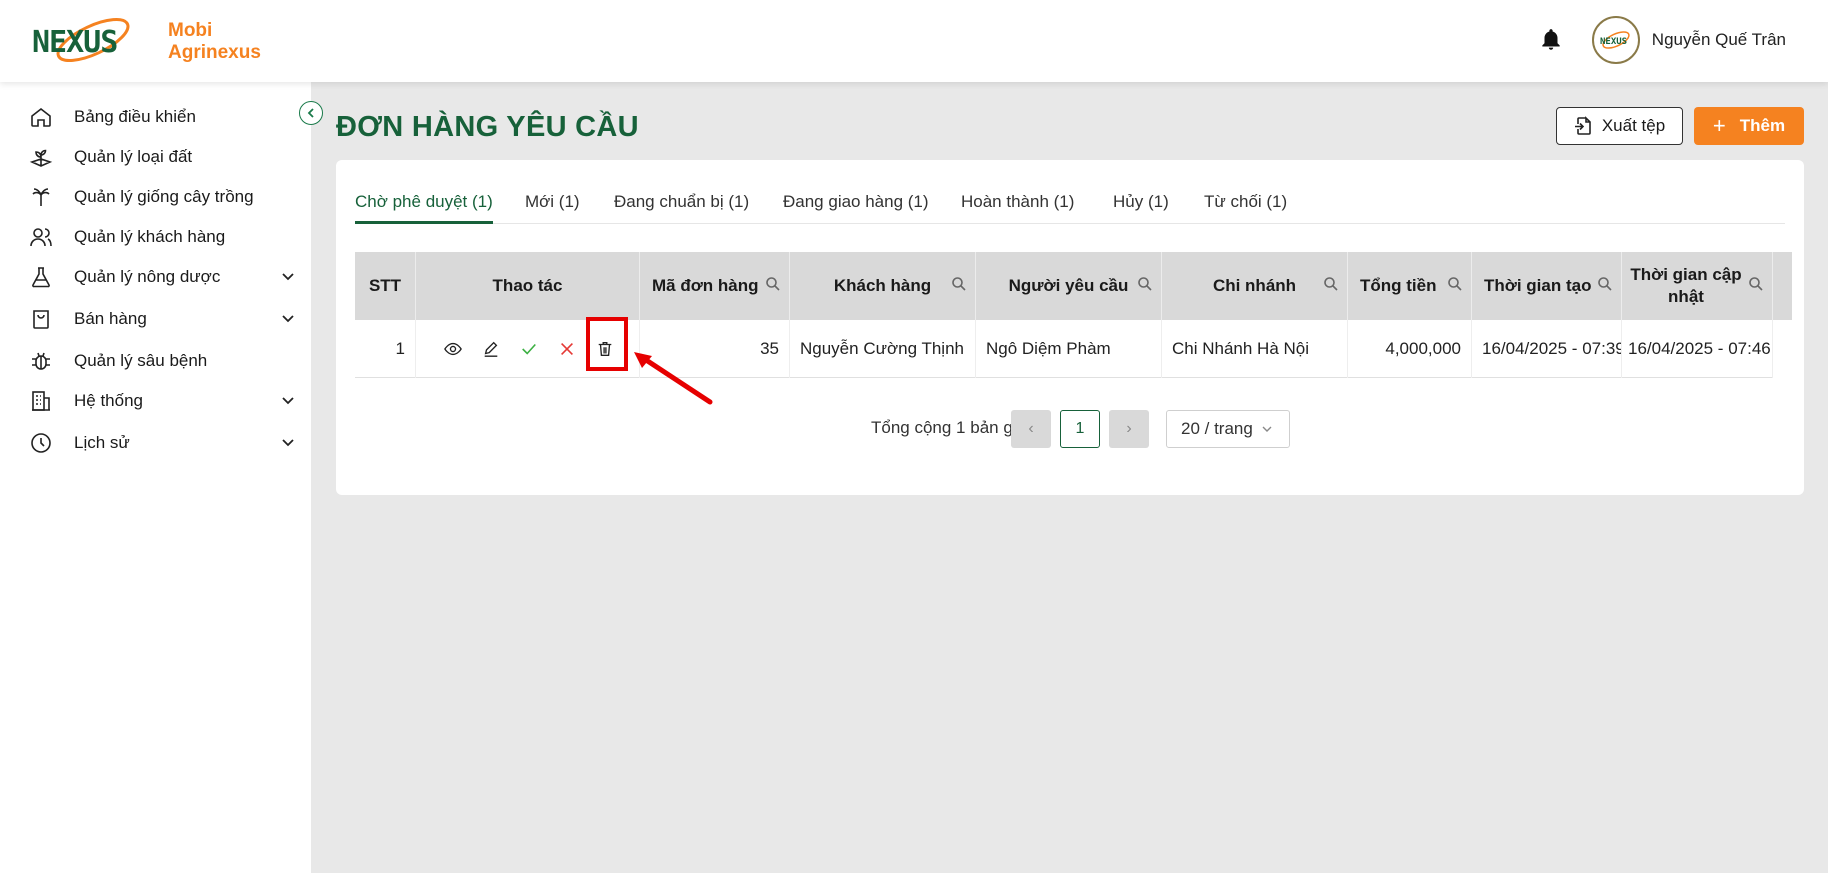  Describe the element at coordinates (41, 157) in the screenshot. I see `soil-sprout-icon` at that location.